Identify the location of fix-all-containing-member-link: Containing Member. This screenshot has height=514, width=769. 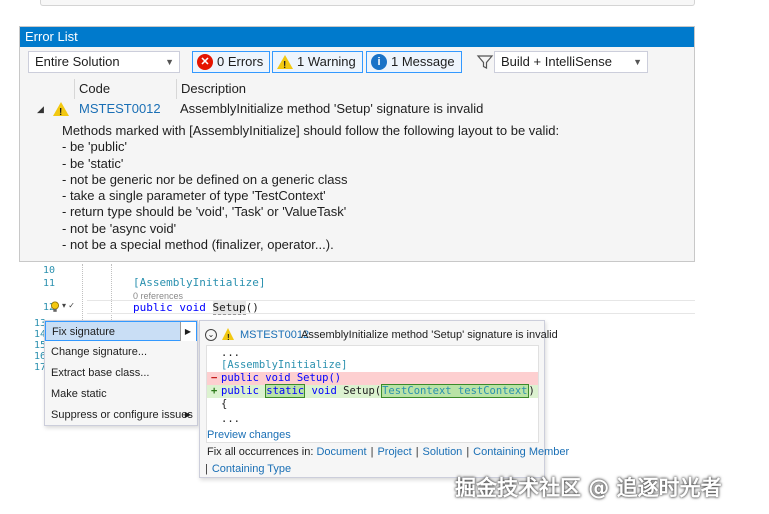
(521, 452).